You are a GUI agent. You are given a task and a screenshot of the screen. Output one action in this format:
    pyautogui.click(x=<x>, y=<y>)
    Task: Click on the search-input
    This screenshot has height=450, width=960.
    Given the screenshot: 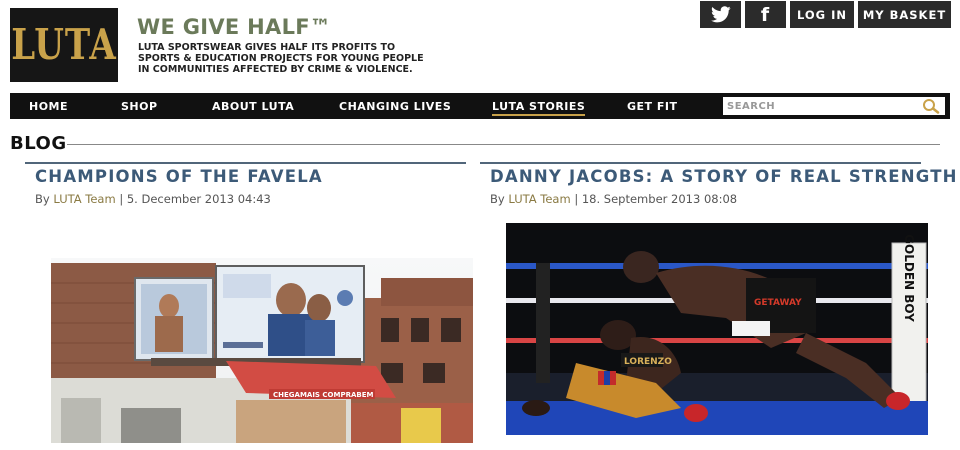 What is the action you would take?
    pyautogui.click(x=818, y=106)
    